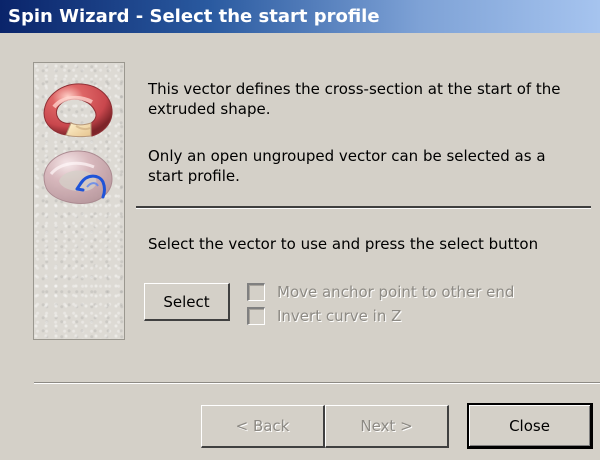 The height and width of the screenshot is (460, 600). What do you see at coordinates (339, 316) in the screenshot?
I see `invert-curve-label: Invert curve in Z` at bounding box center [339, 316].